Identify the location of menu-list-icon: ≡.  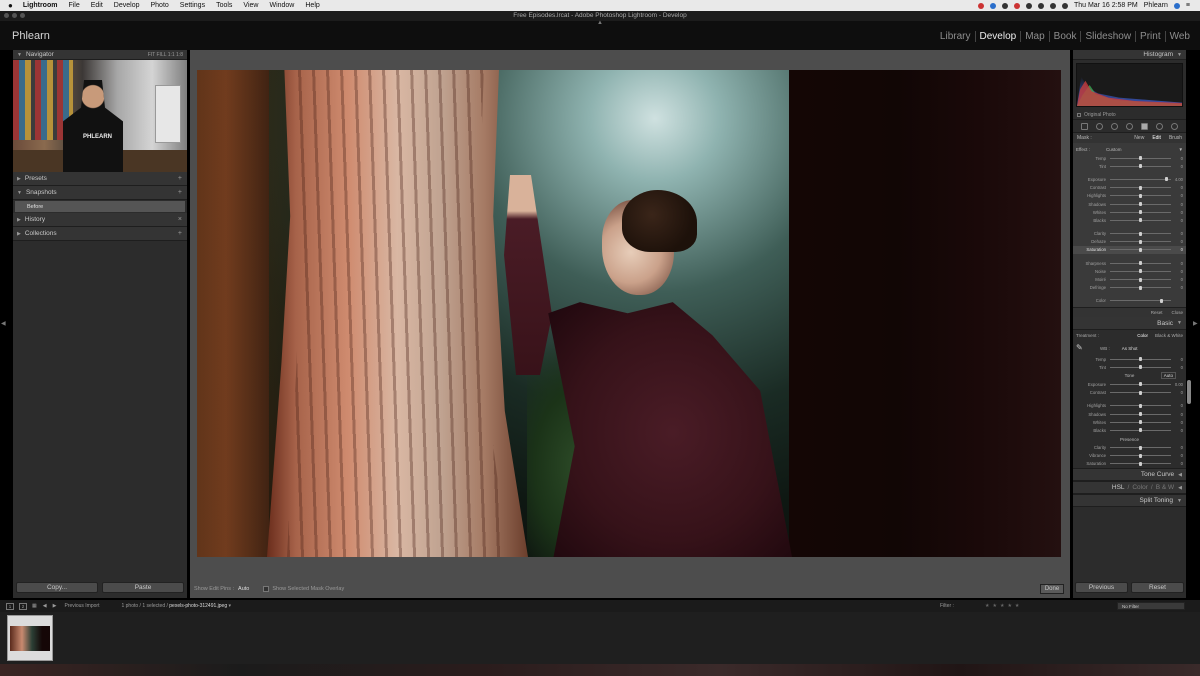
(1188, 5).